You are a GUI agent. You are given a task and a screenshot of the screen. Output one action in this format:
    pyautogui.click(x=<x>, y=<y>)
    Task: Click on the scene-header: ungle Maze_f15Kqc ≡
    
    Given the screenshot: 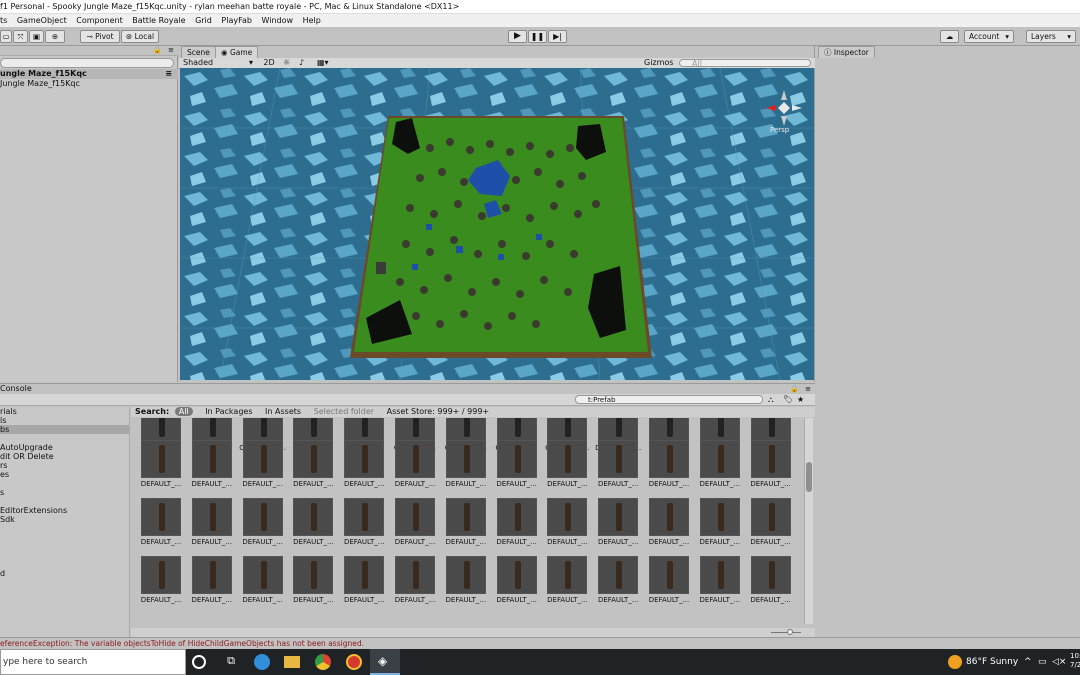 What is the action you would take?
    pyautogui.click(x=89, y=74)
    